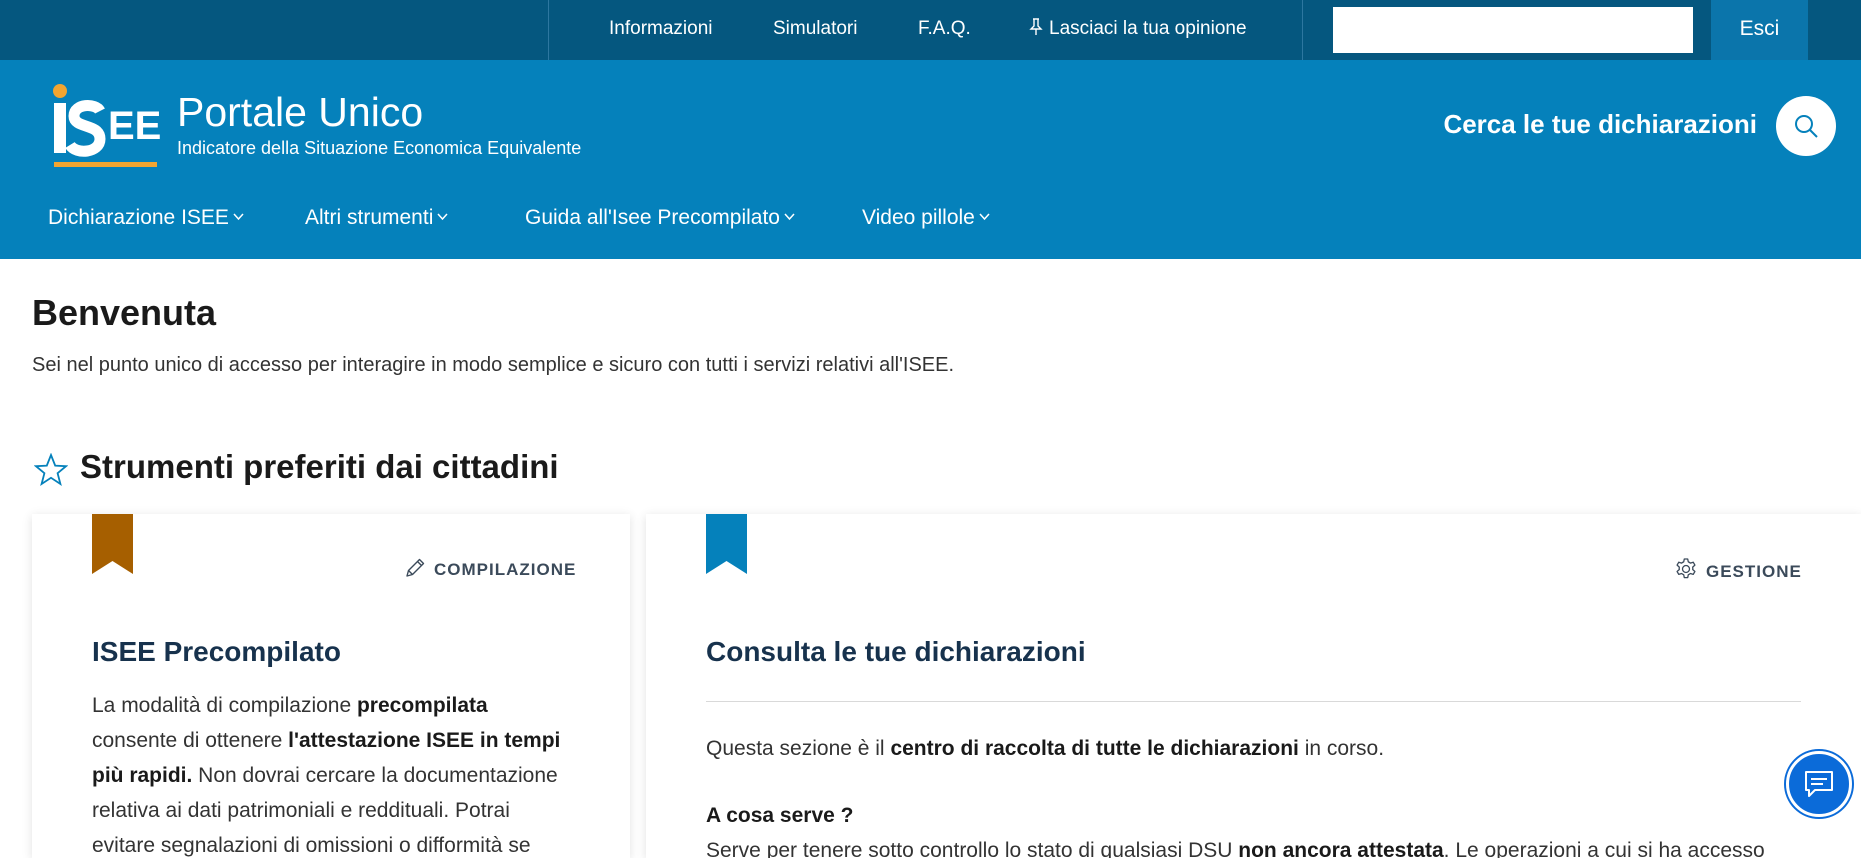 This screenshot has height=858, width=1861. What do you see at coordinates (138, 217) in the screenshot?
I see `nav-item-label: Dichiarazione ISEE` at bounding box center [138, 217].